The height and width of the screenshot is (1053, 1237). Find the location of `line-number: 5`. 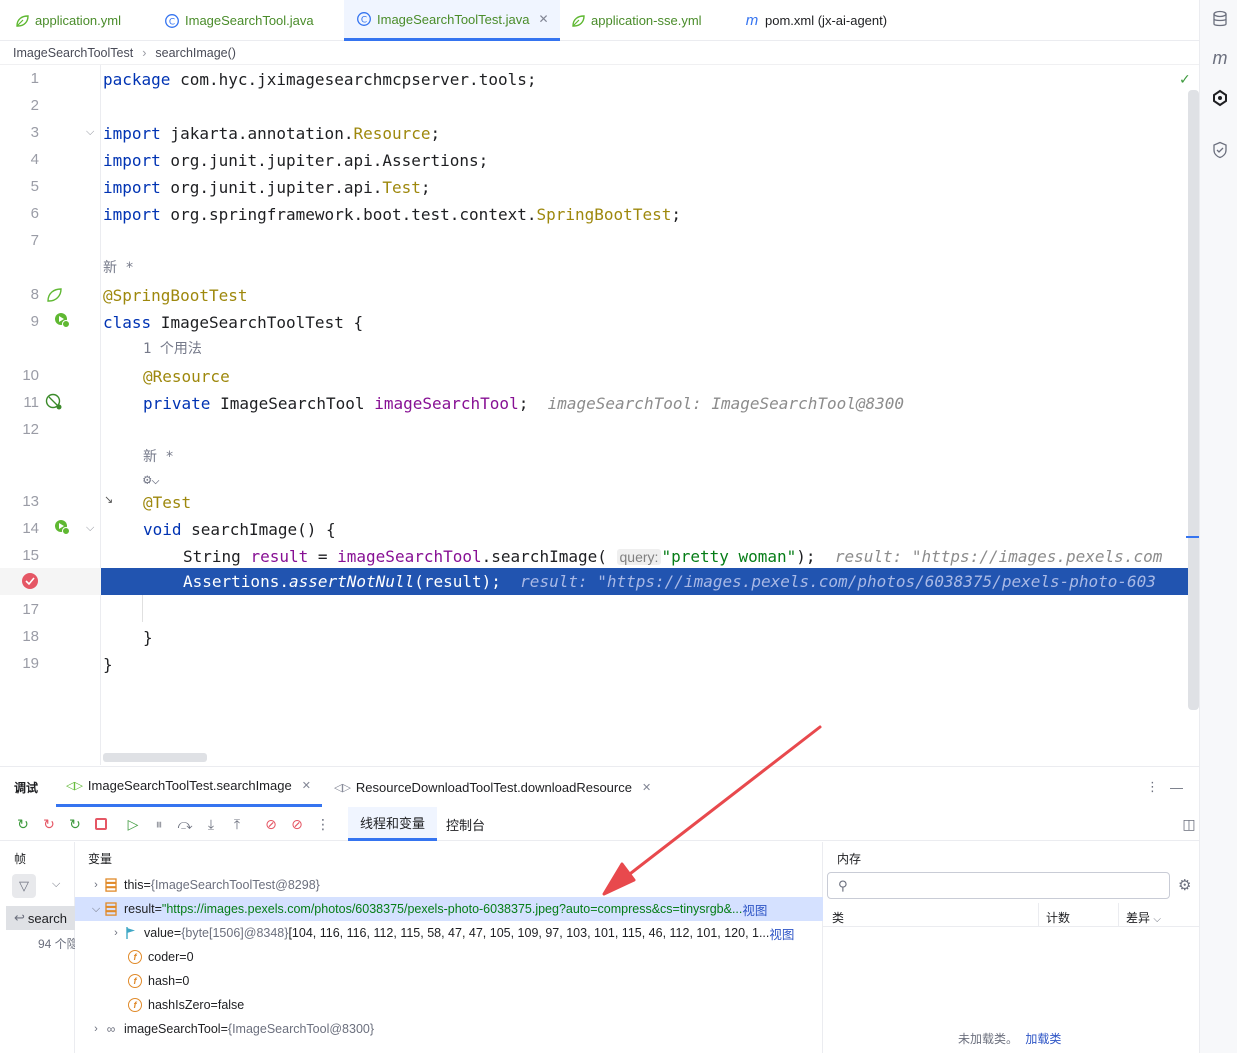

line-number: 5 is located at coordinates (34, 186).